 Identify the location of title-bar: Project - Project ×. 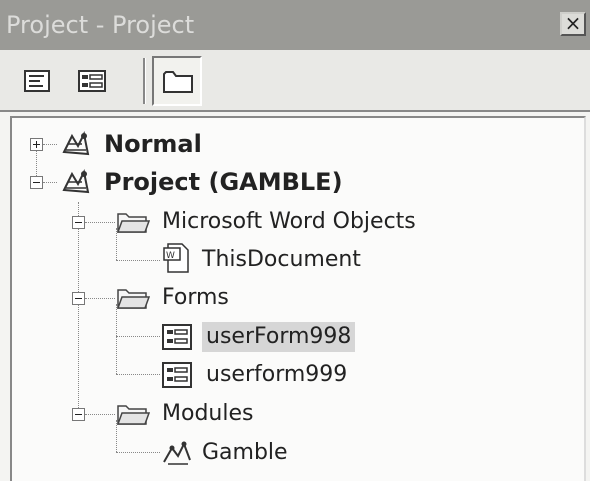
(295, 25).